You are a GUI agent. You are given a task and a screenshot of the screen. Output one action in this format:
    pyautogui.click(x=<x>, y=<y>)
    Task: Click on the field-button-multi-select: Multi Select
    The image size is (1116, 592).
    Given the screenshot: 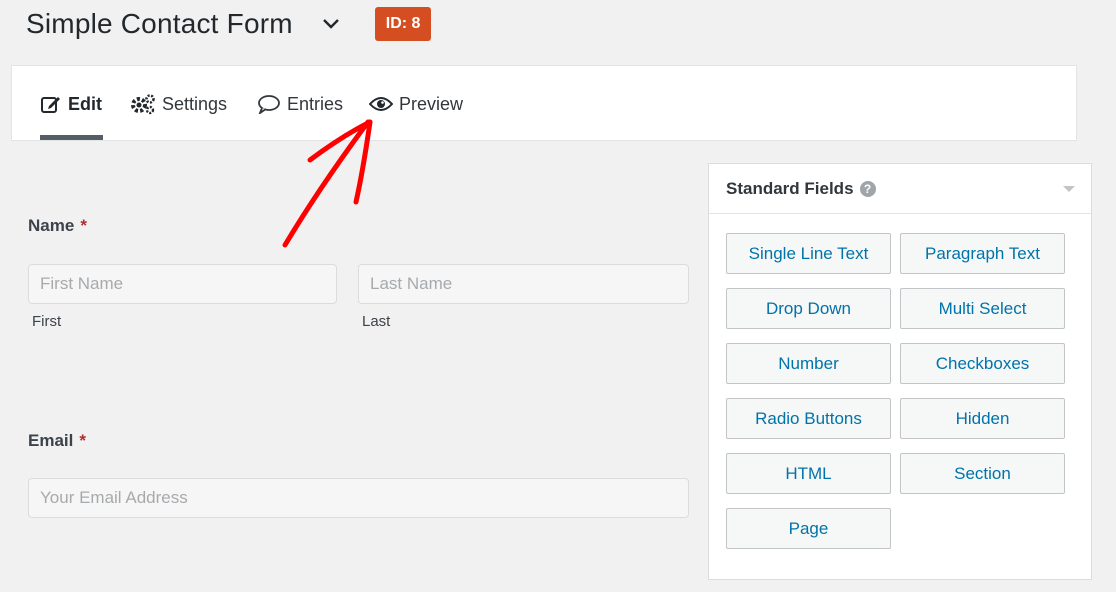 What is the action you would take?
    pyautogui.click(x=982, y=308)
    